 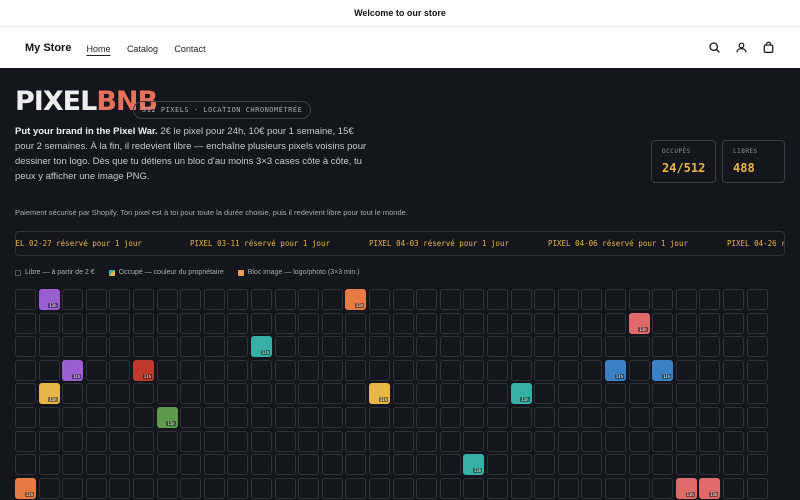 I want to click on account-icon, so click(x=741, y=47).